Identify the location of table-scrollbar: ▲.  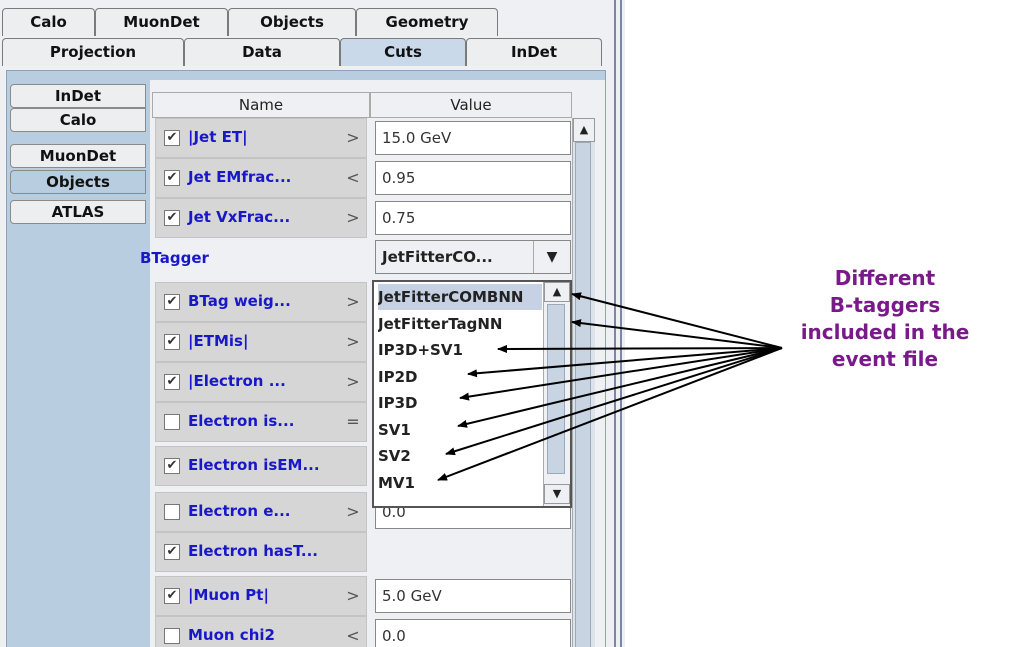
(583, 382).